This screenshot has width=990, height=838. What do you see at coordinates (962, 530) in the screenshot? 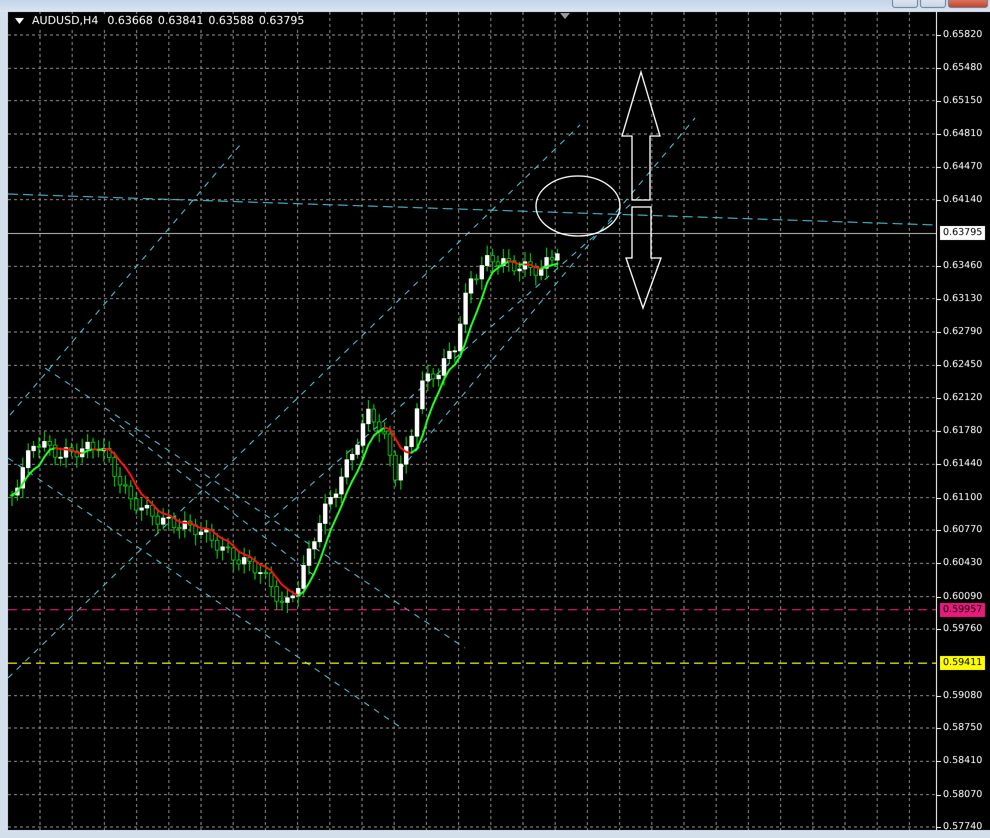
I see `price-label: 0.60770` at bounding box center [962, 530].